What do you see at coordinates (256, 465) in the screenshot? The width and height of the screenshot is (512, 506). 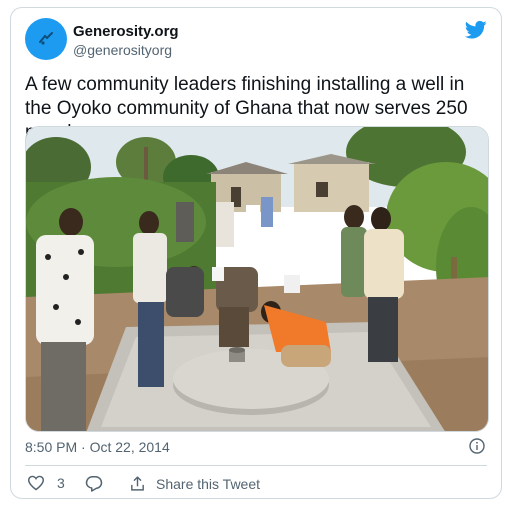 I see `divider` at bounding box center [256, 465].